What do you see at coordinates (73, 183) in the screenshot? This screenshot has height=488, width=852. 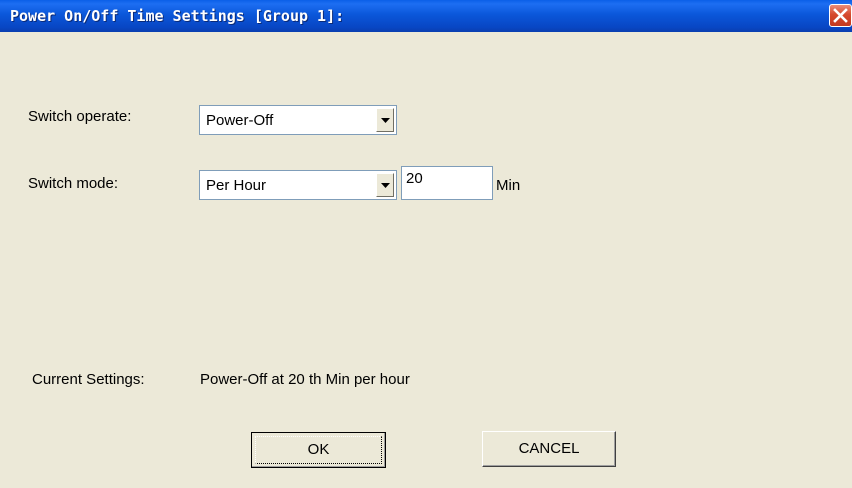 I see `switch-mode-label: Switch mode:` at bounding box center [73, 183].